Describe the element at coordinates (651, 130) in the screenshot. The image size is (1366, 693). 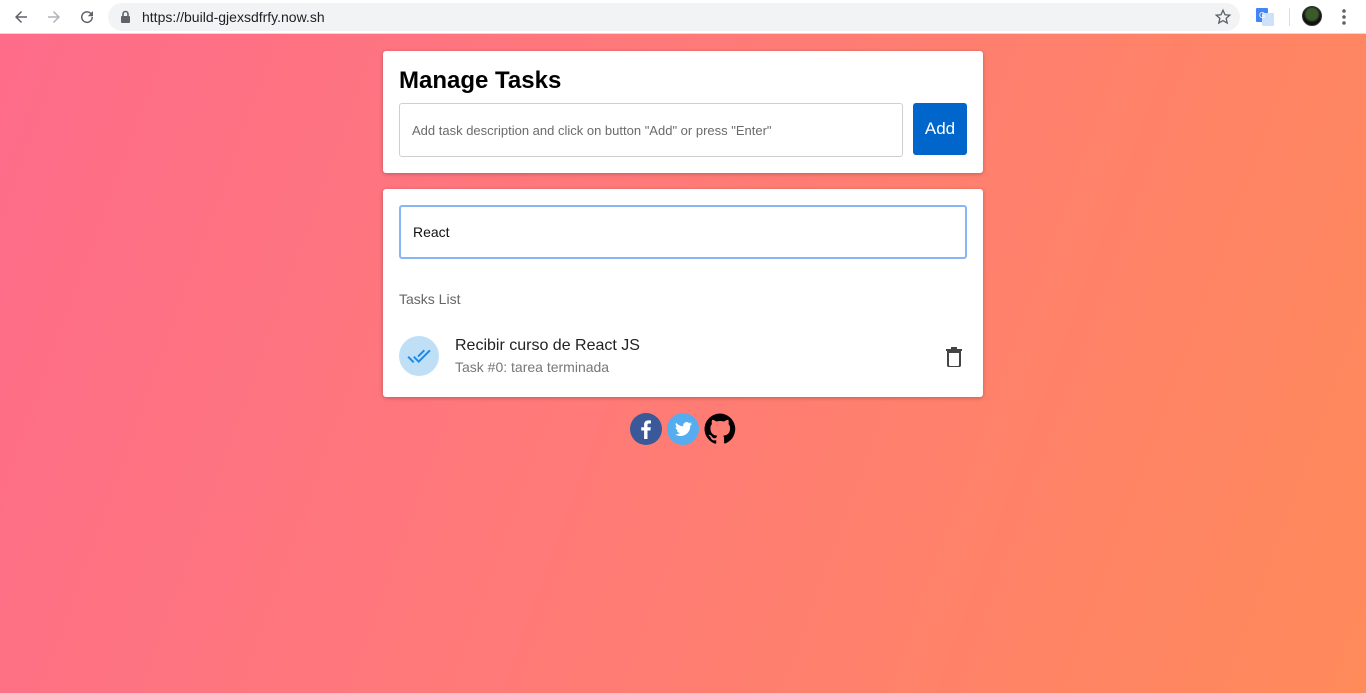
I see `task-description-input` at that location.